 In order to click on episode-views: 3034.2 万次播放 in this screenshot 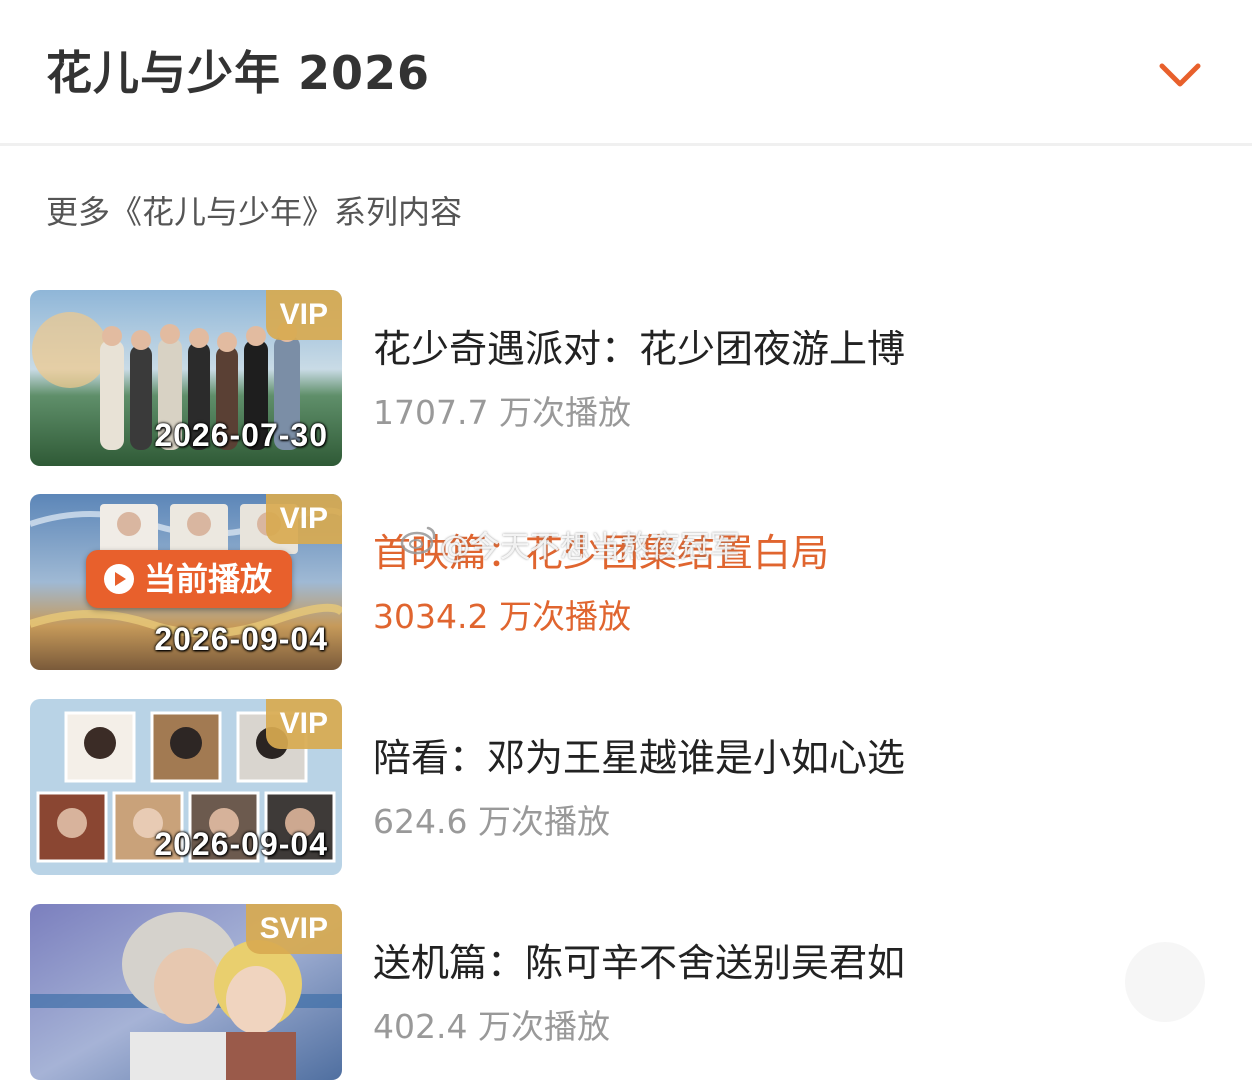, I will do `click(502, 616)`.